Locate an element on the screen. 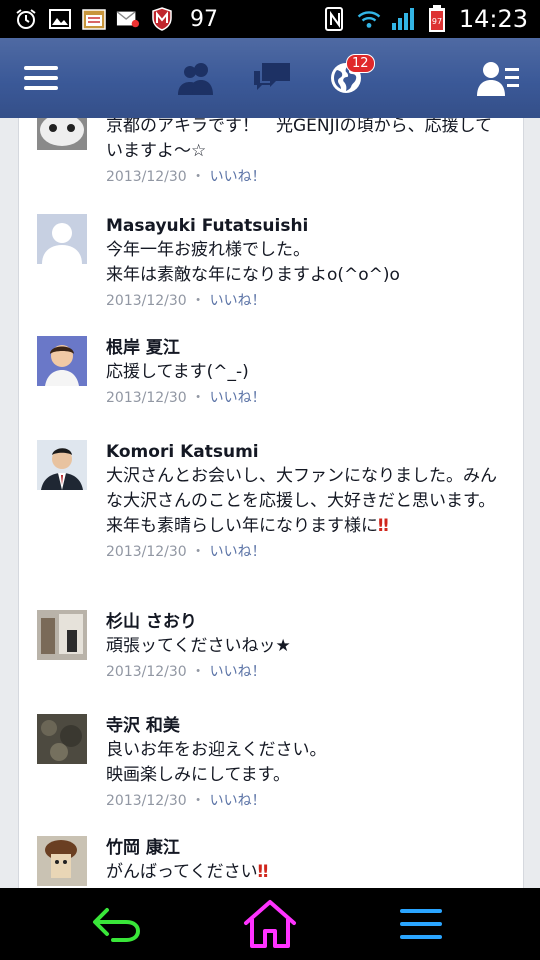 This screenshot has height=960, width=540. status-bar: 97 97 14:23 is located at coordinates (270, 19).